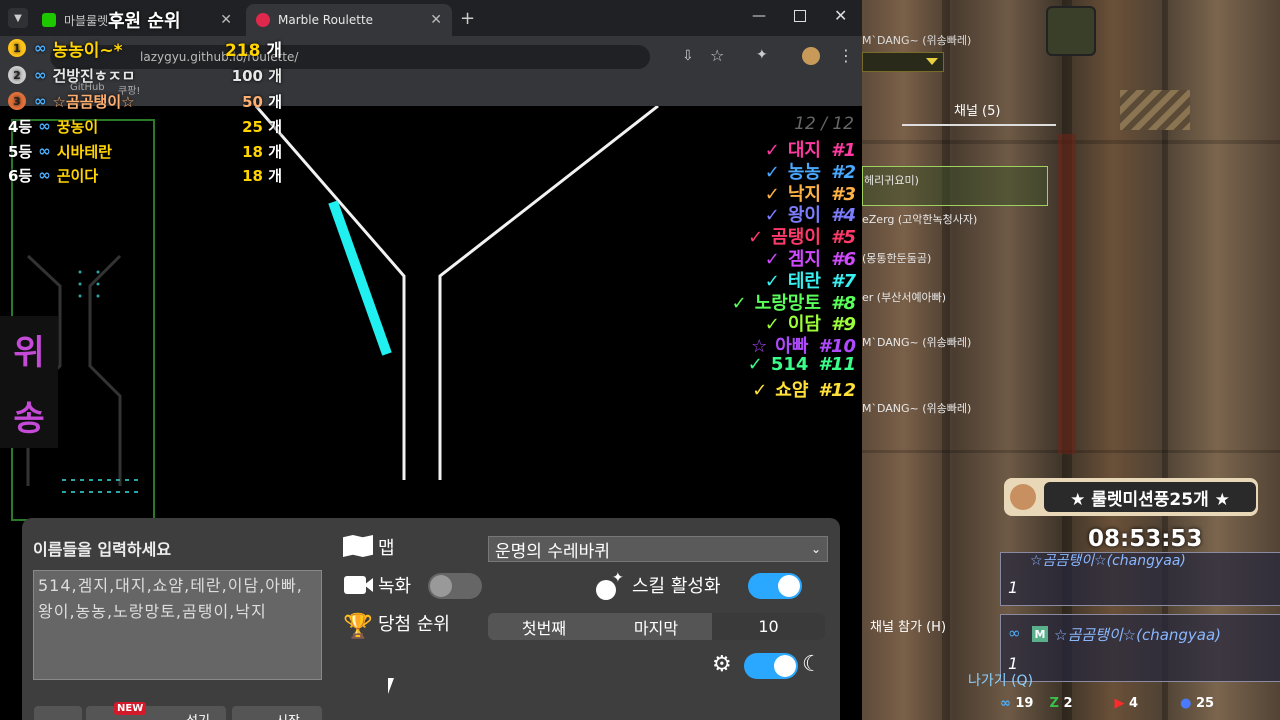 Image resolution: width=1280 pixels, height=720 pixels. What do you see at coordinates (824, 124) in the screenshot?
I see `results-count: 12 / 12` at bounding box center [824, 124].